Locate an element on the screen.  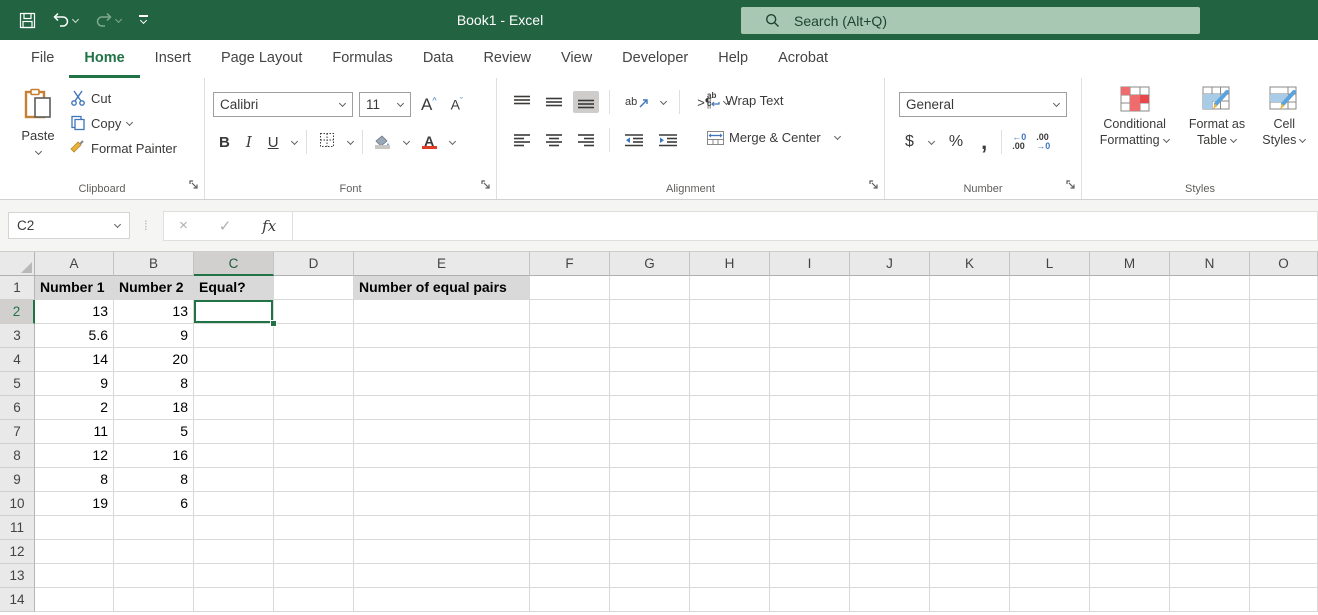
cell-N5 is located at coordinates (1210, 384).